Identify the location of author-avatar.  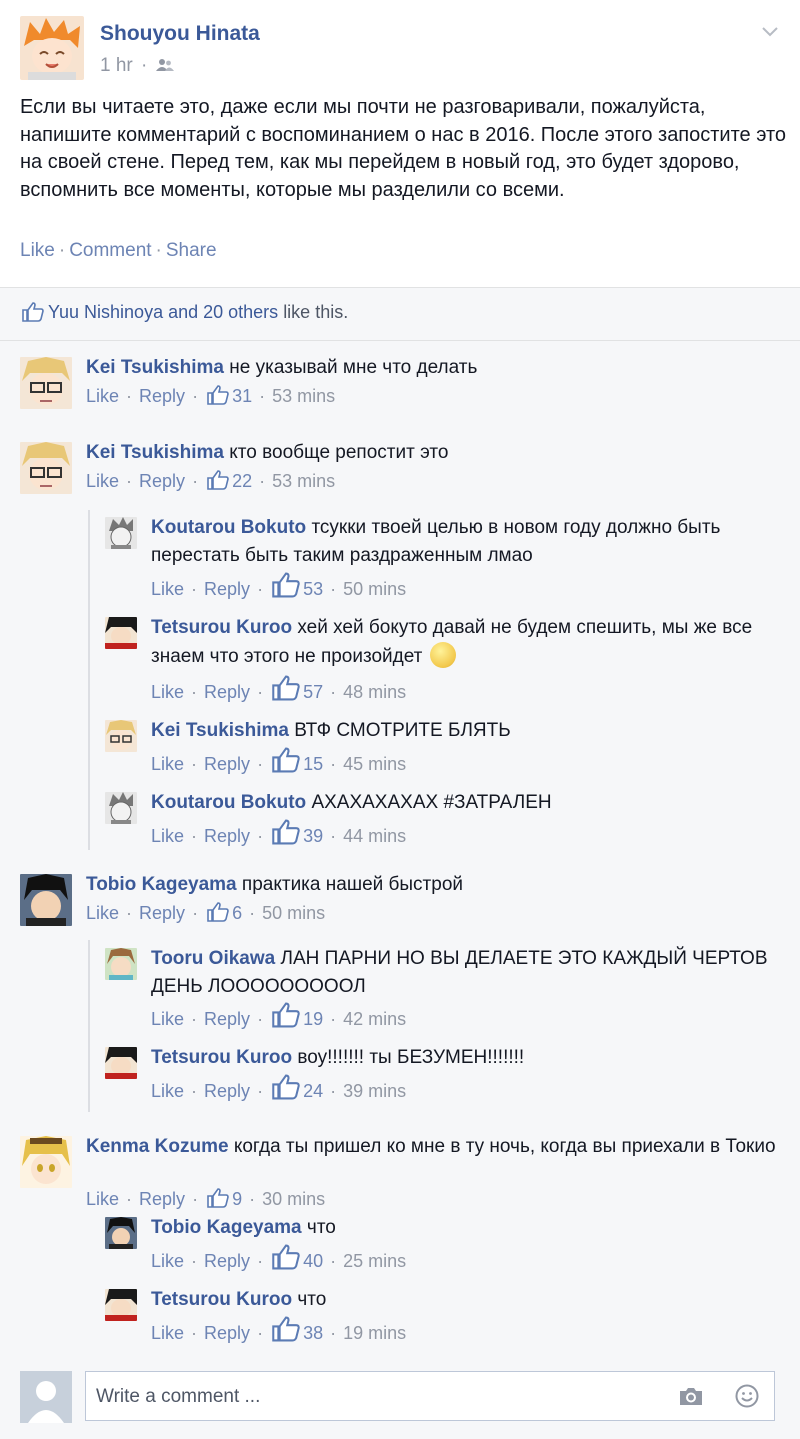
(52, 48).